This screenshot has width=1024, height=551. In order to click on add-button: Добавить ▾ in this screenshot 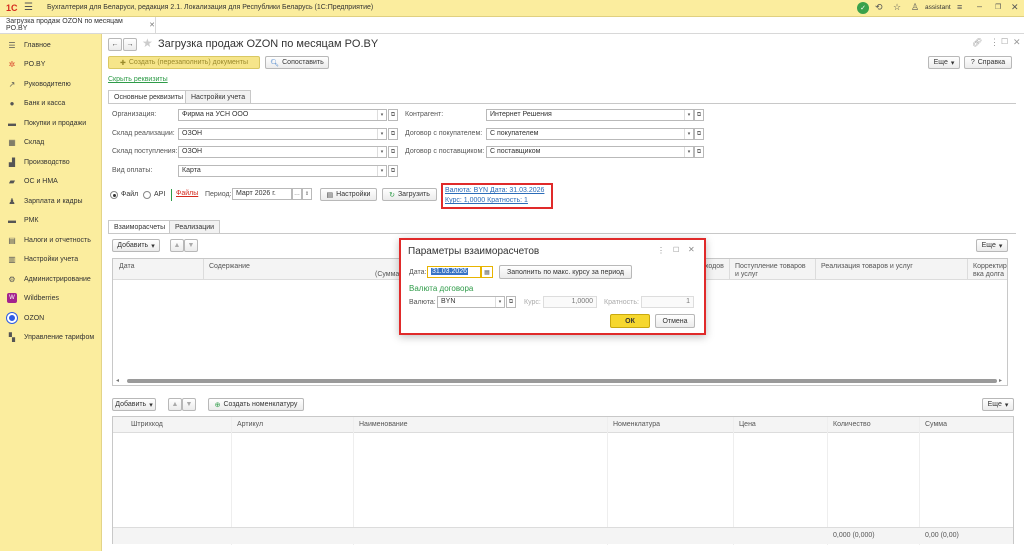, I will do `click(136, 245)`.